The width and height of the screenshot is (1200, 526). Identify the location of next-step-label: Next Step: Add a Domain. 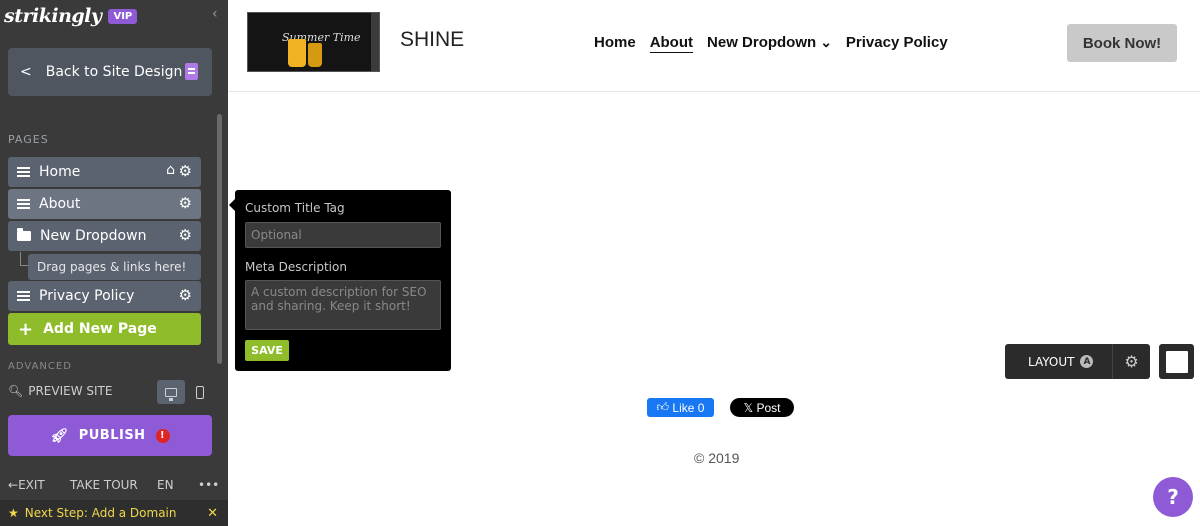
(100, 513).